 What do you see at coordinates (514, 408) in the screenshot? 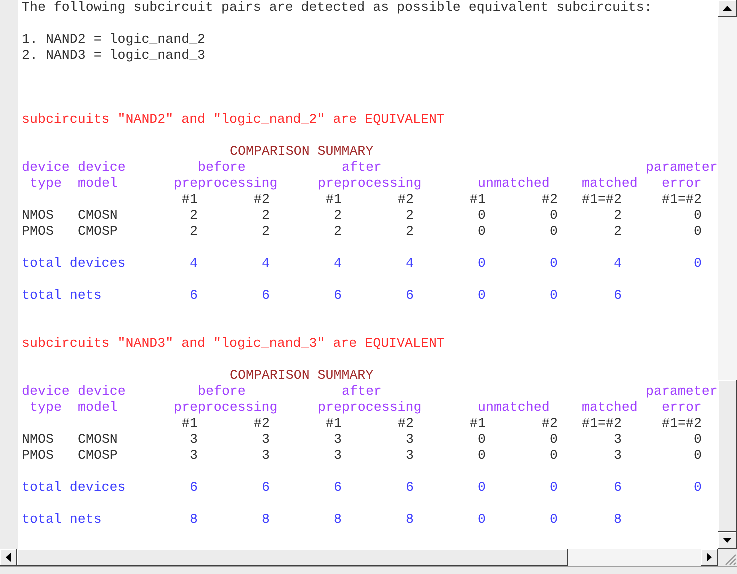
I see `column-header: unmatched` at bounding box center [514, 408].